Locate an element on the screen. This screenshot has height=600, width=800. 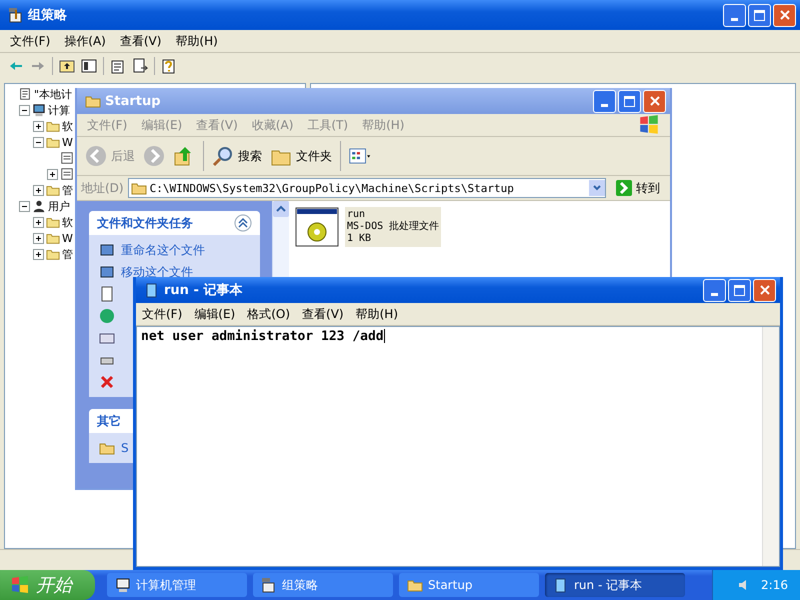
scrollbar is located at coordinates (770, 446).